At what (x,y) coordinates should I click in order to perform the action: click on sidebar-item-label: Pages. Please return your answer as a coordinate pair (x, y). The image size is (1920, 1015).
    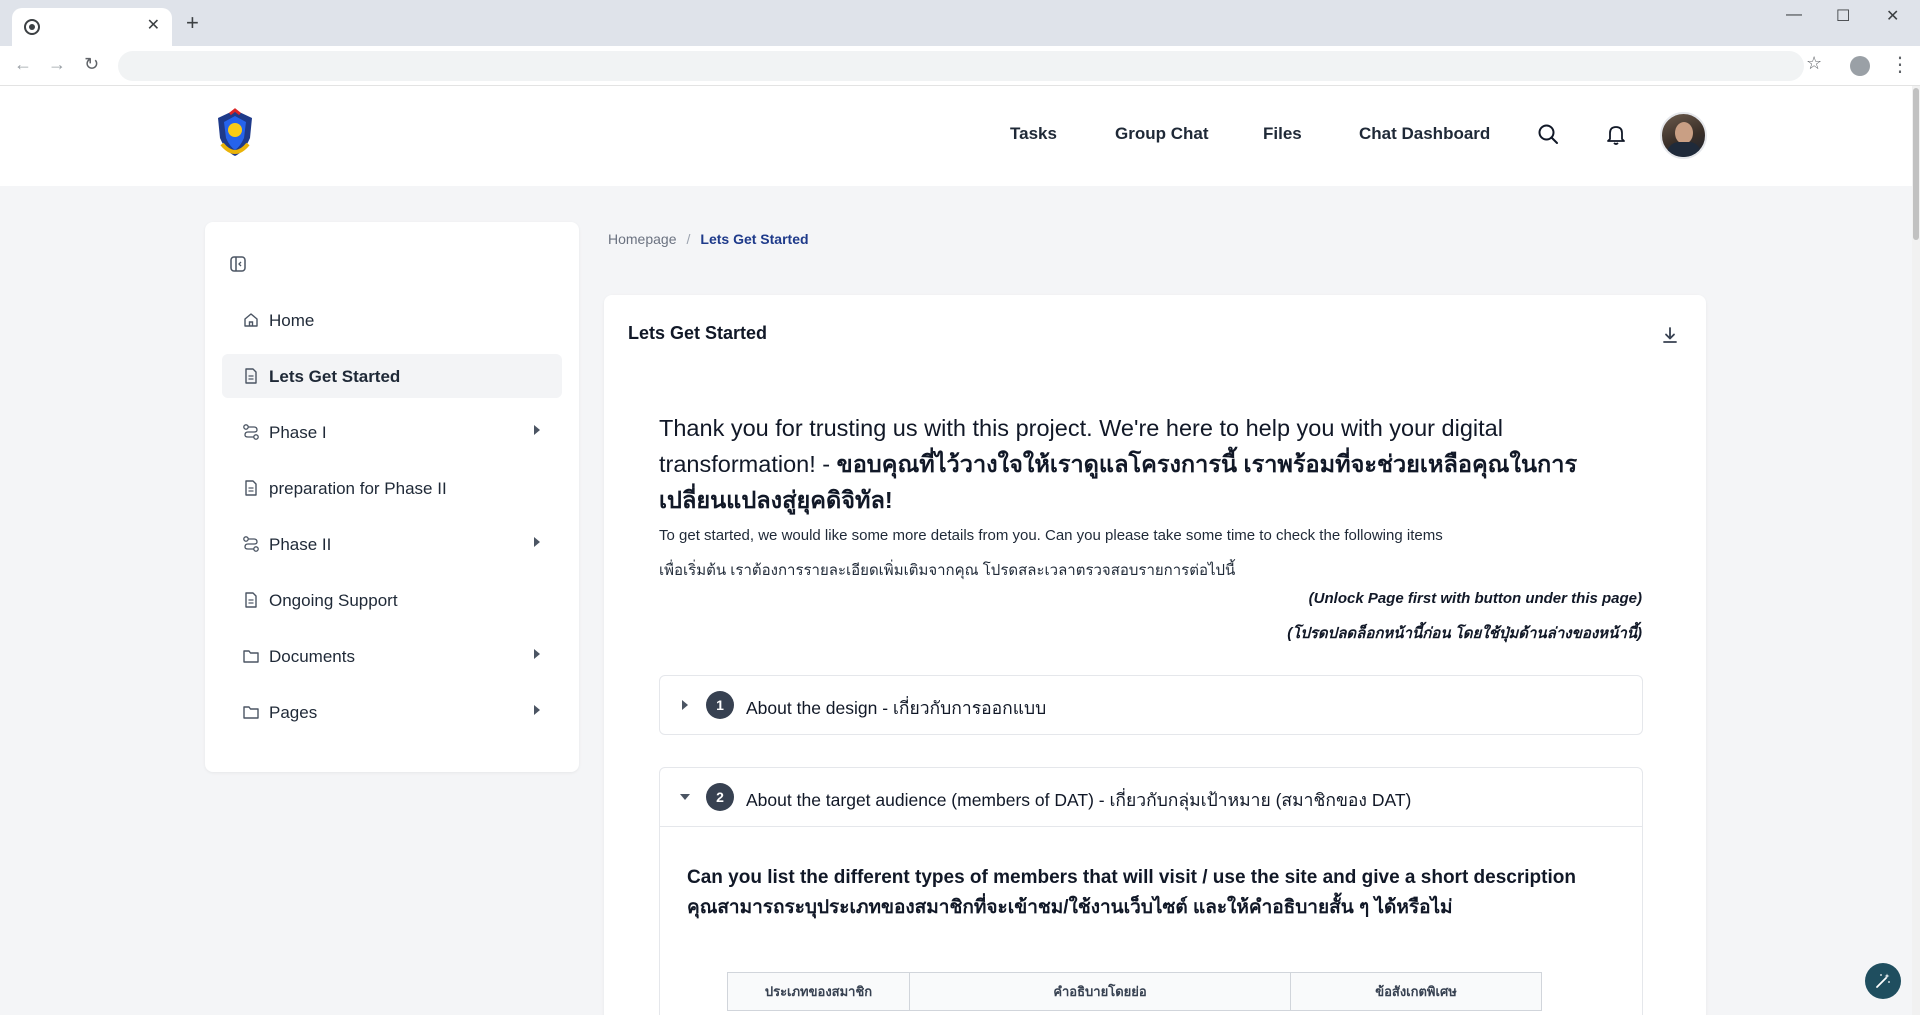
    Looking at the image, I should click on (293, 712).